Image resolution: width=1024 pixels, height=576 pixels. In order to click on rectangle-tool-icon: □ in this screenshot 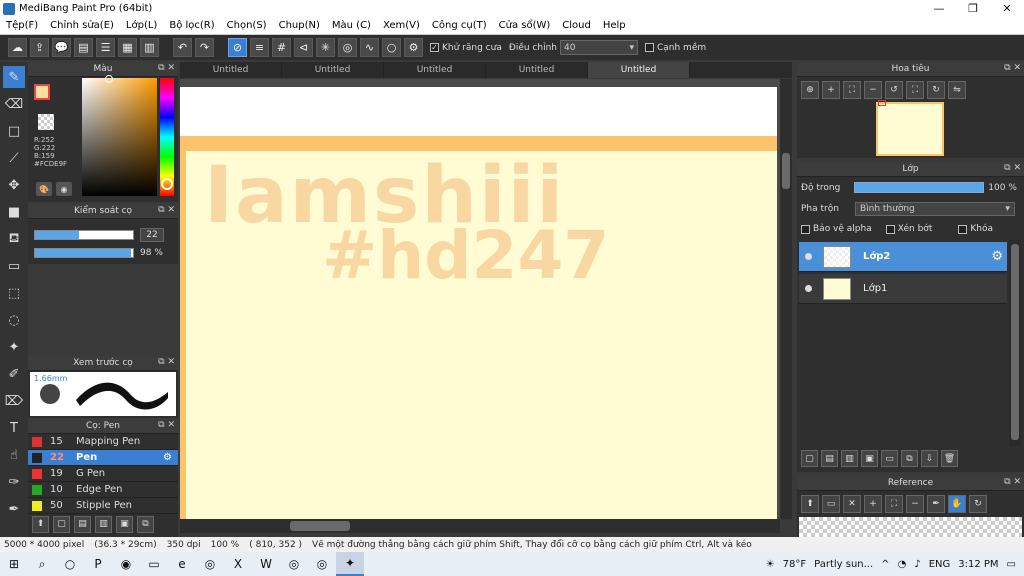, I will do `click(14, 131)`.